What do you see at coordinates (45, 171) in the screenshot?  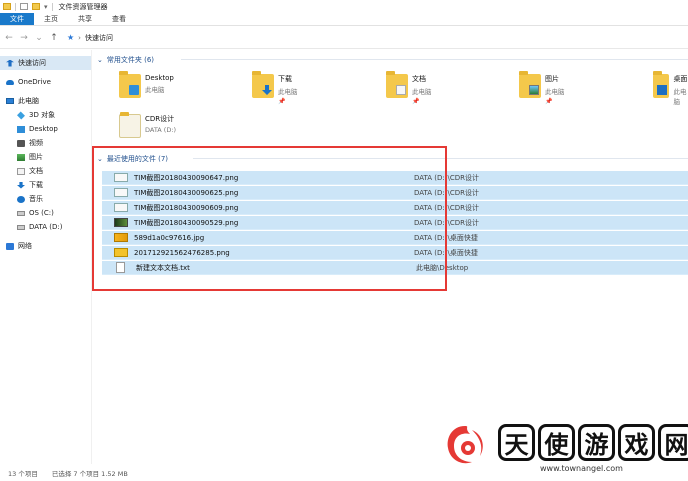 I see `sidebar-item-documents: 文档` at bounding box center [45, 171].